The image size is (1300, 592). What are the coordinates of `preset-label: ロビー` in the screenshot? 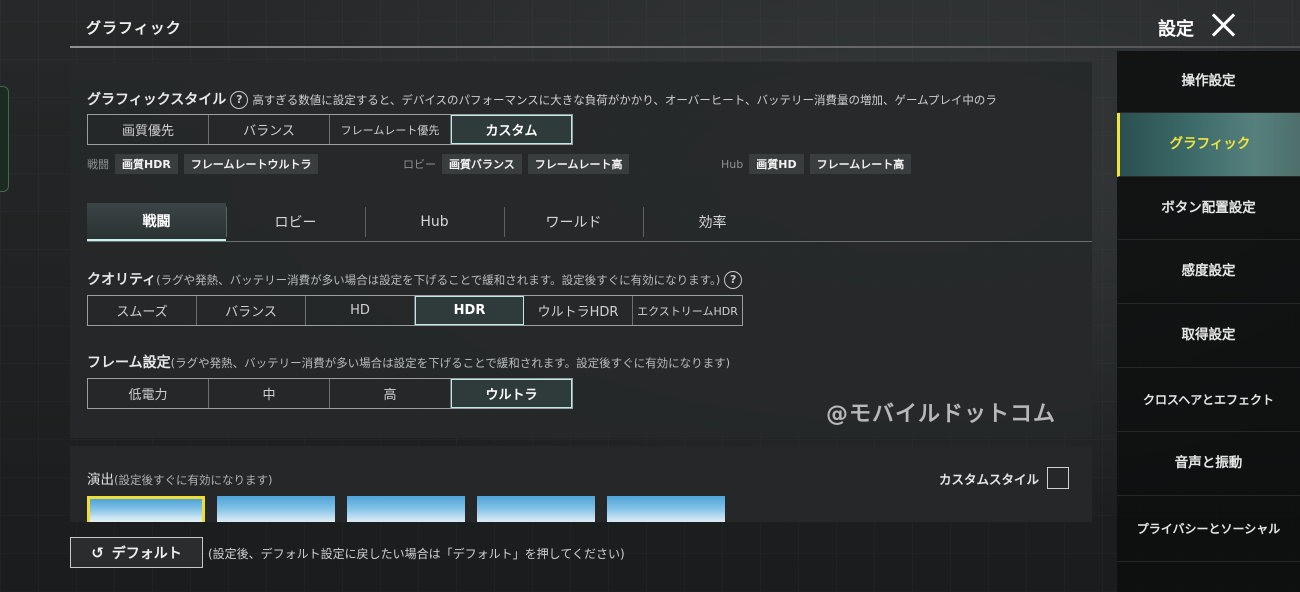 It's located at (419, 164).